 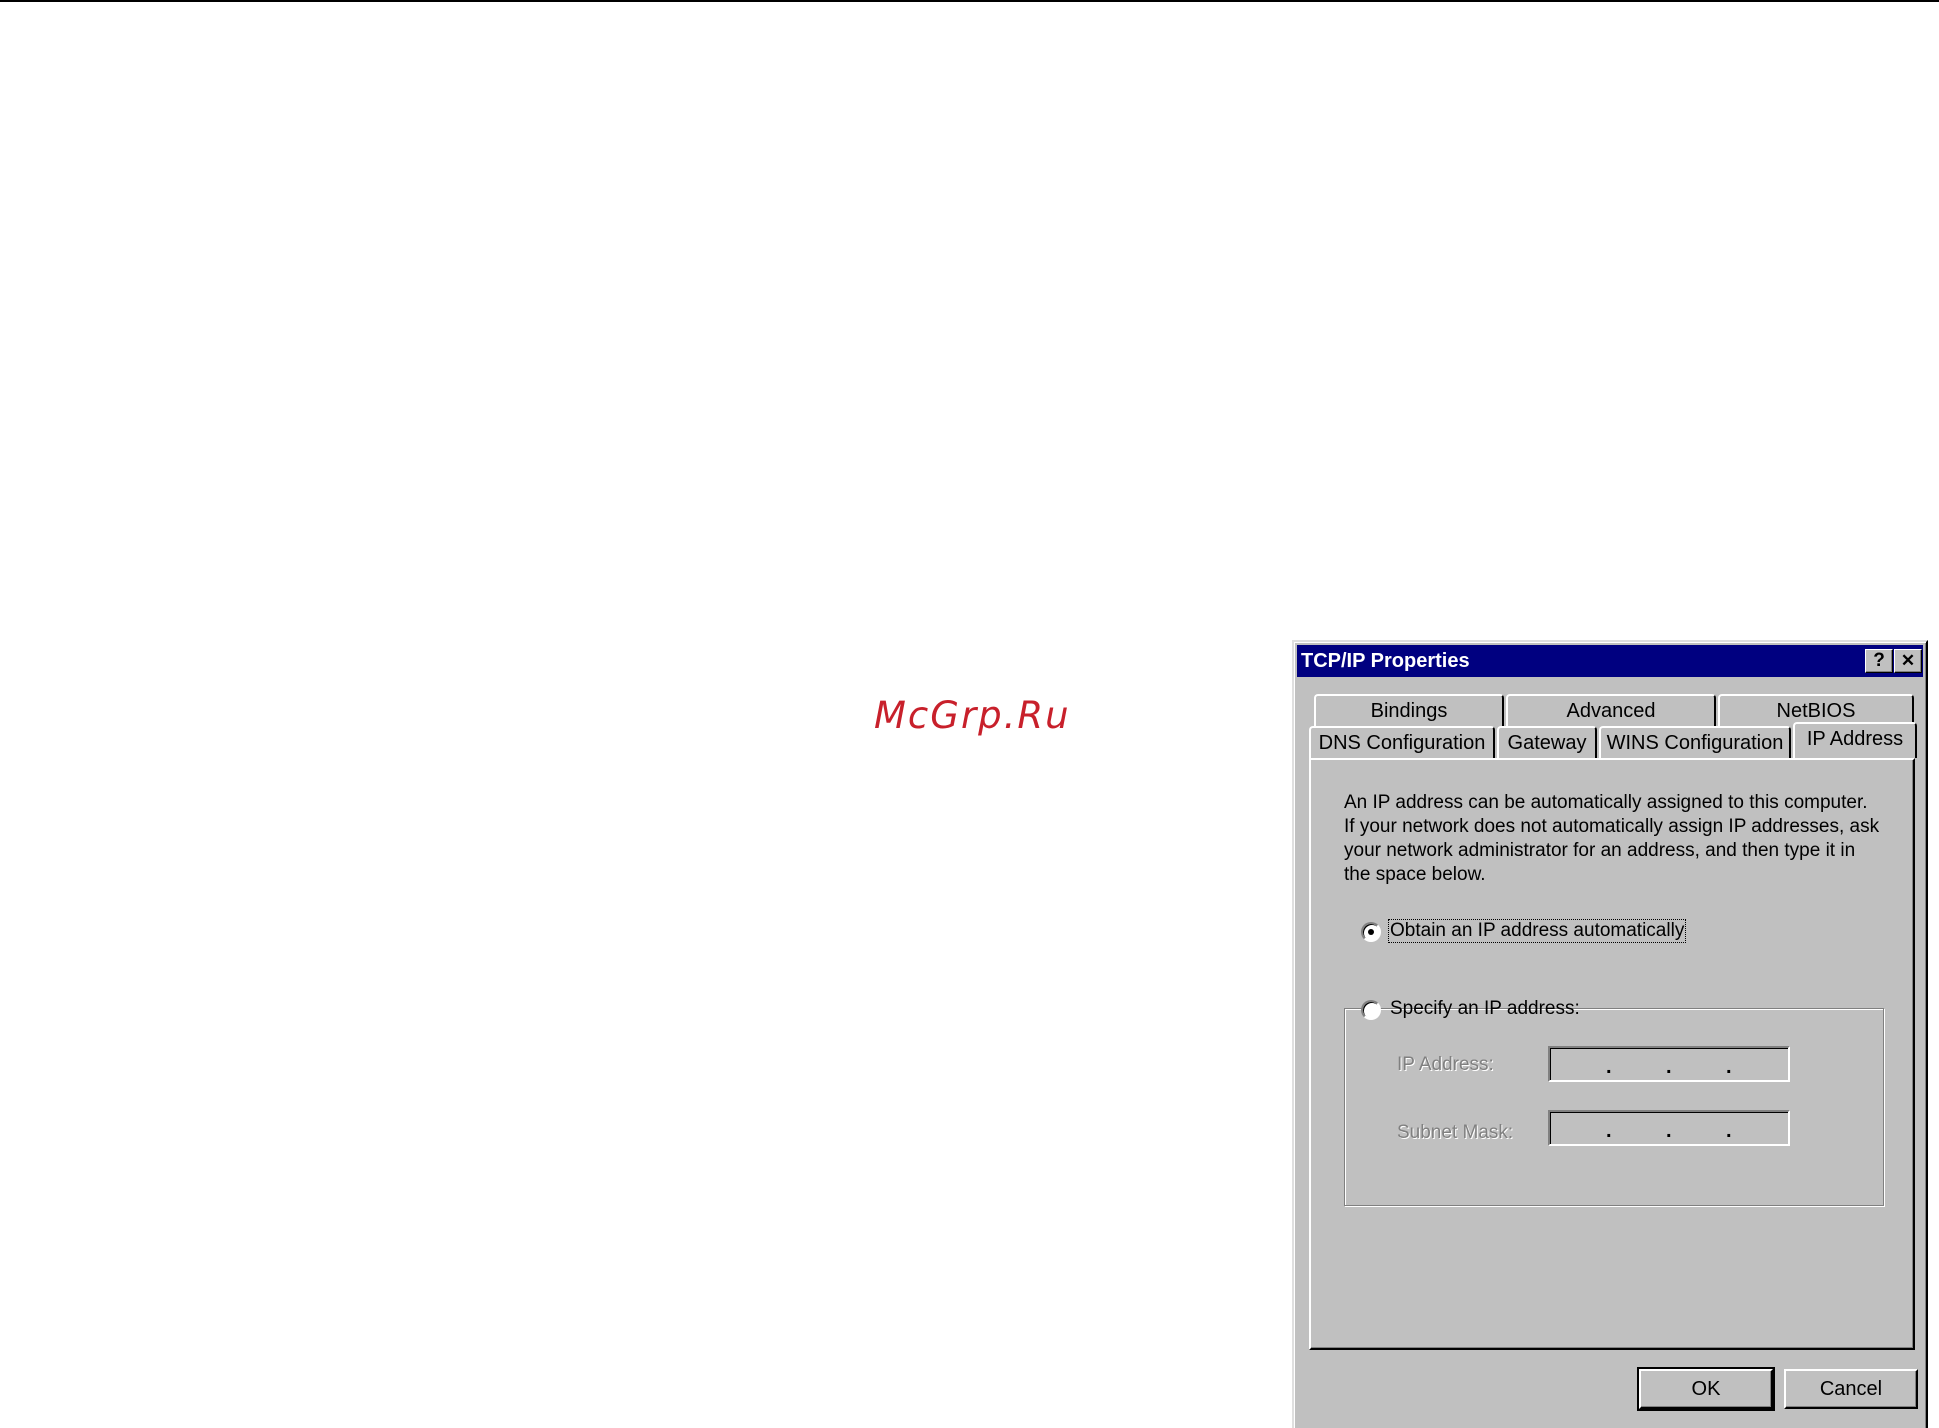 I want to click on radio-selected-dot, so click(x=1371, y=932).